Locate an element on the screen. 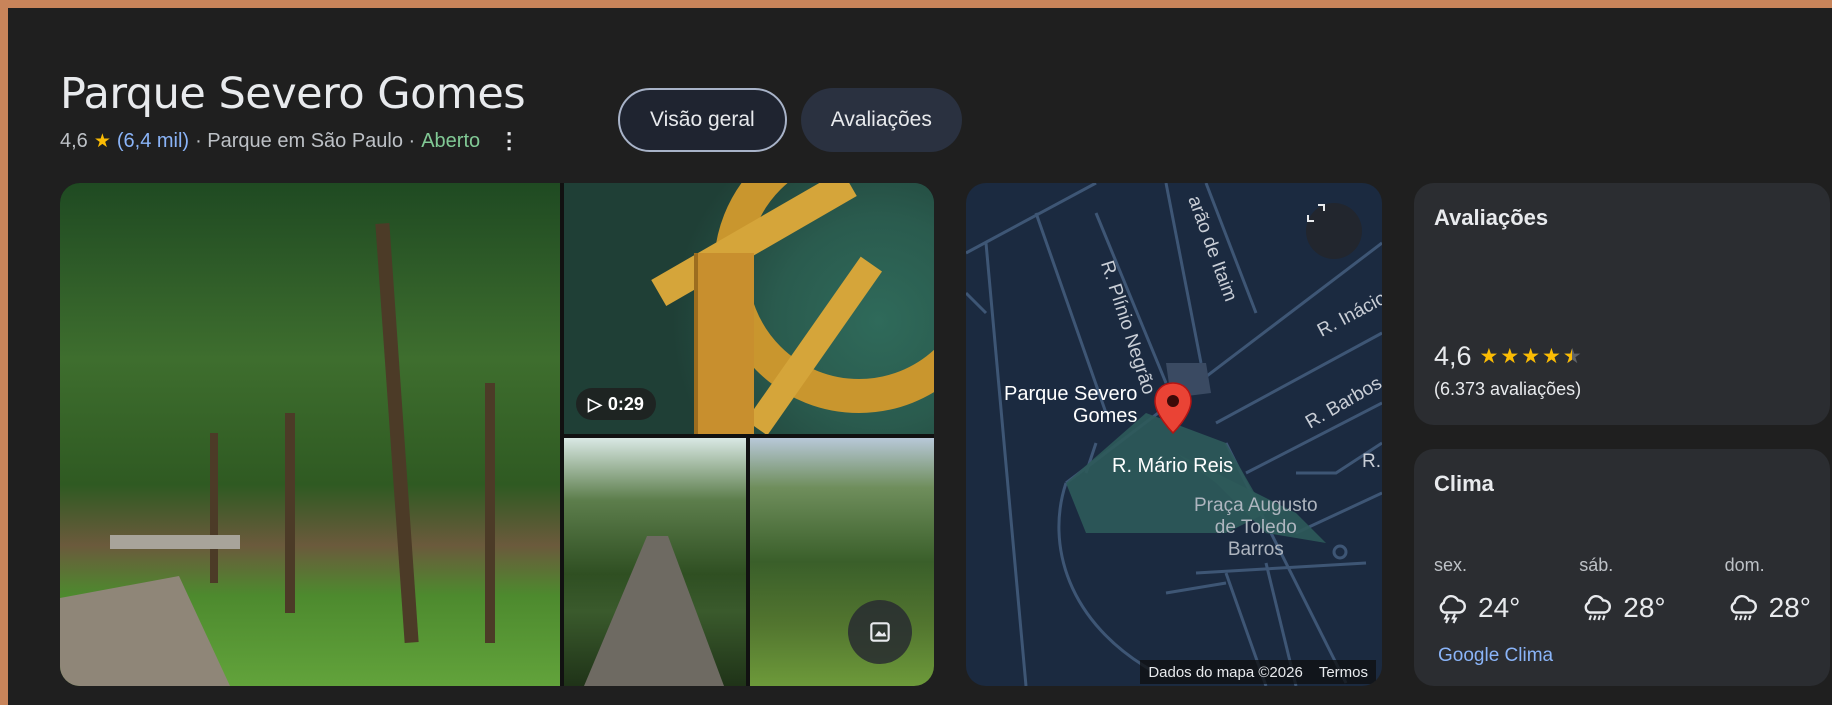 This screenshot has height=705, width=1832. video-water-wheel: ▷ 0:29 is located at coordinates (749, 308).